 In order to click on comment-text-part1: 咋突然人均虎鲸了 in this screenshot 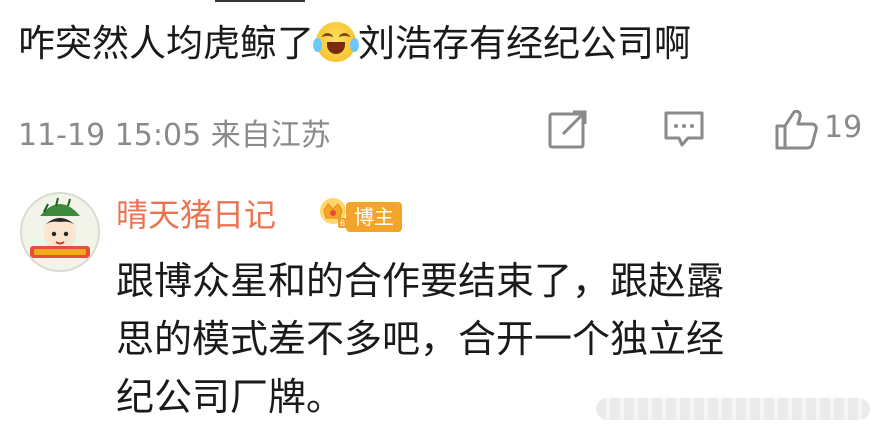, I will do `click(166, 43)`.